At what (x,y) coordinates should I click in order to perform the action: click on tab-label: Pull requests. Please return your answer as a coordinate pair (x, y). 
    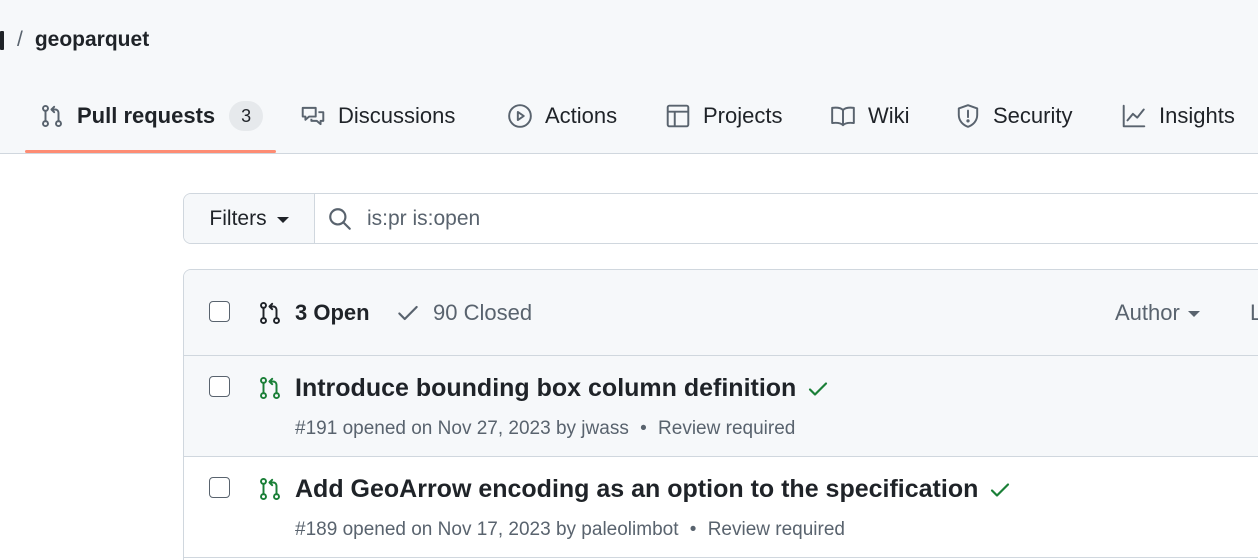
    Looking at the image, I should click on (146, 115).